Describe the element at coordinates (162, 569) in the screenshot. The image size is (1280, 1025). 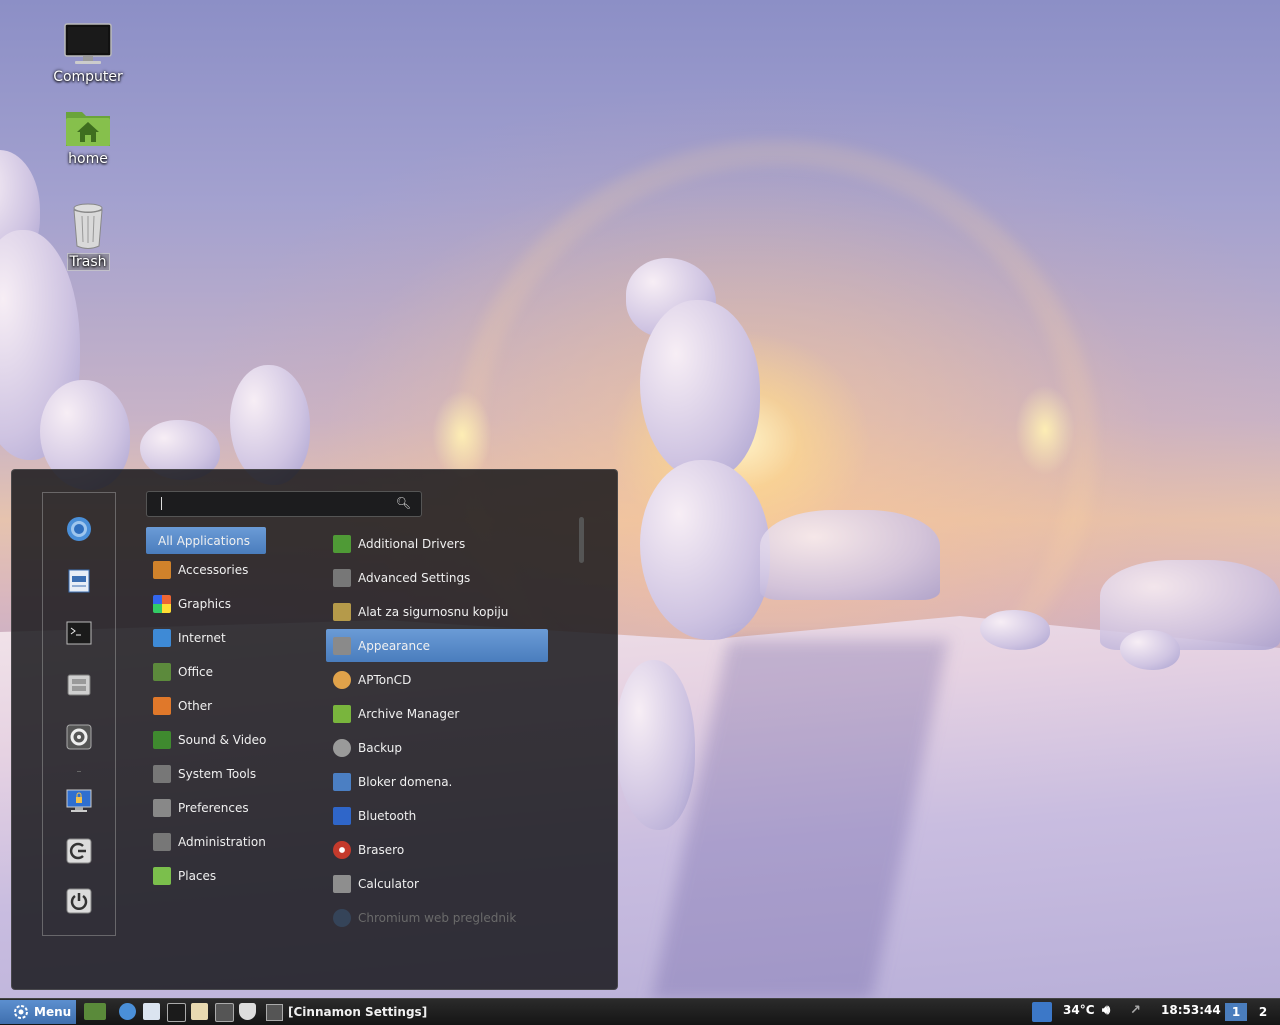
I see `accessories-icon` at that location.